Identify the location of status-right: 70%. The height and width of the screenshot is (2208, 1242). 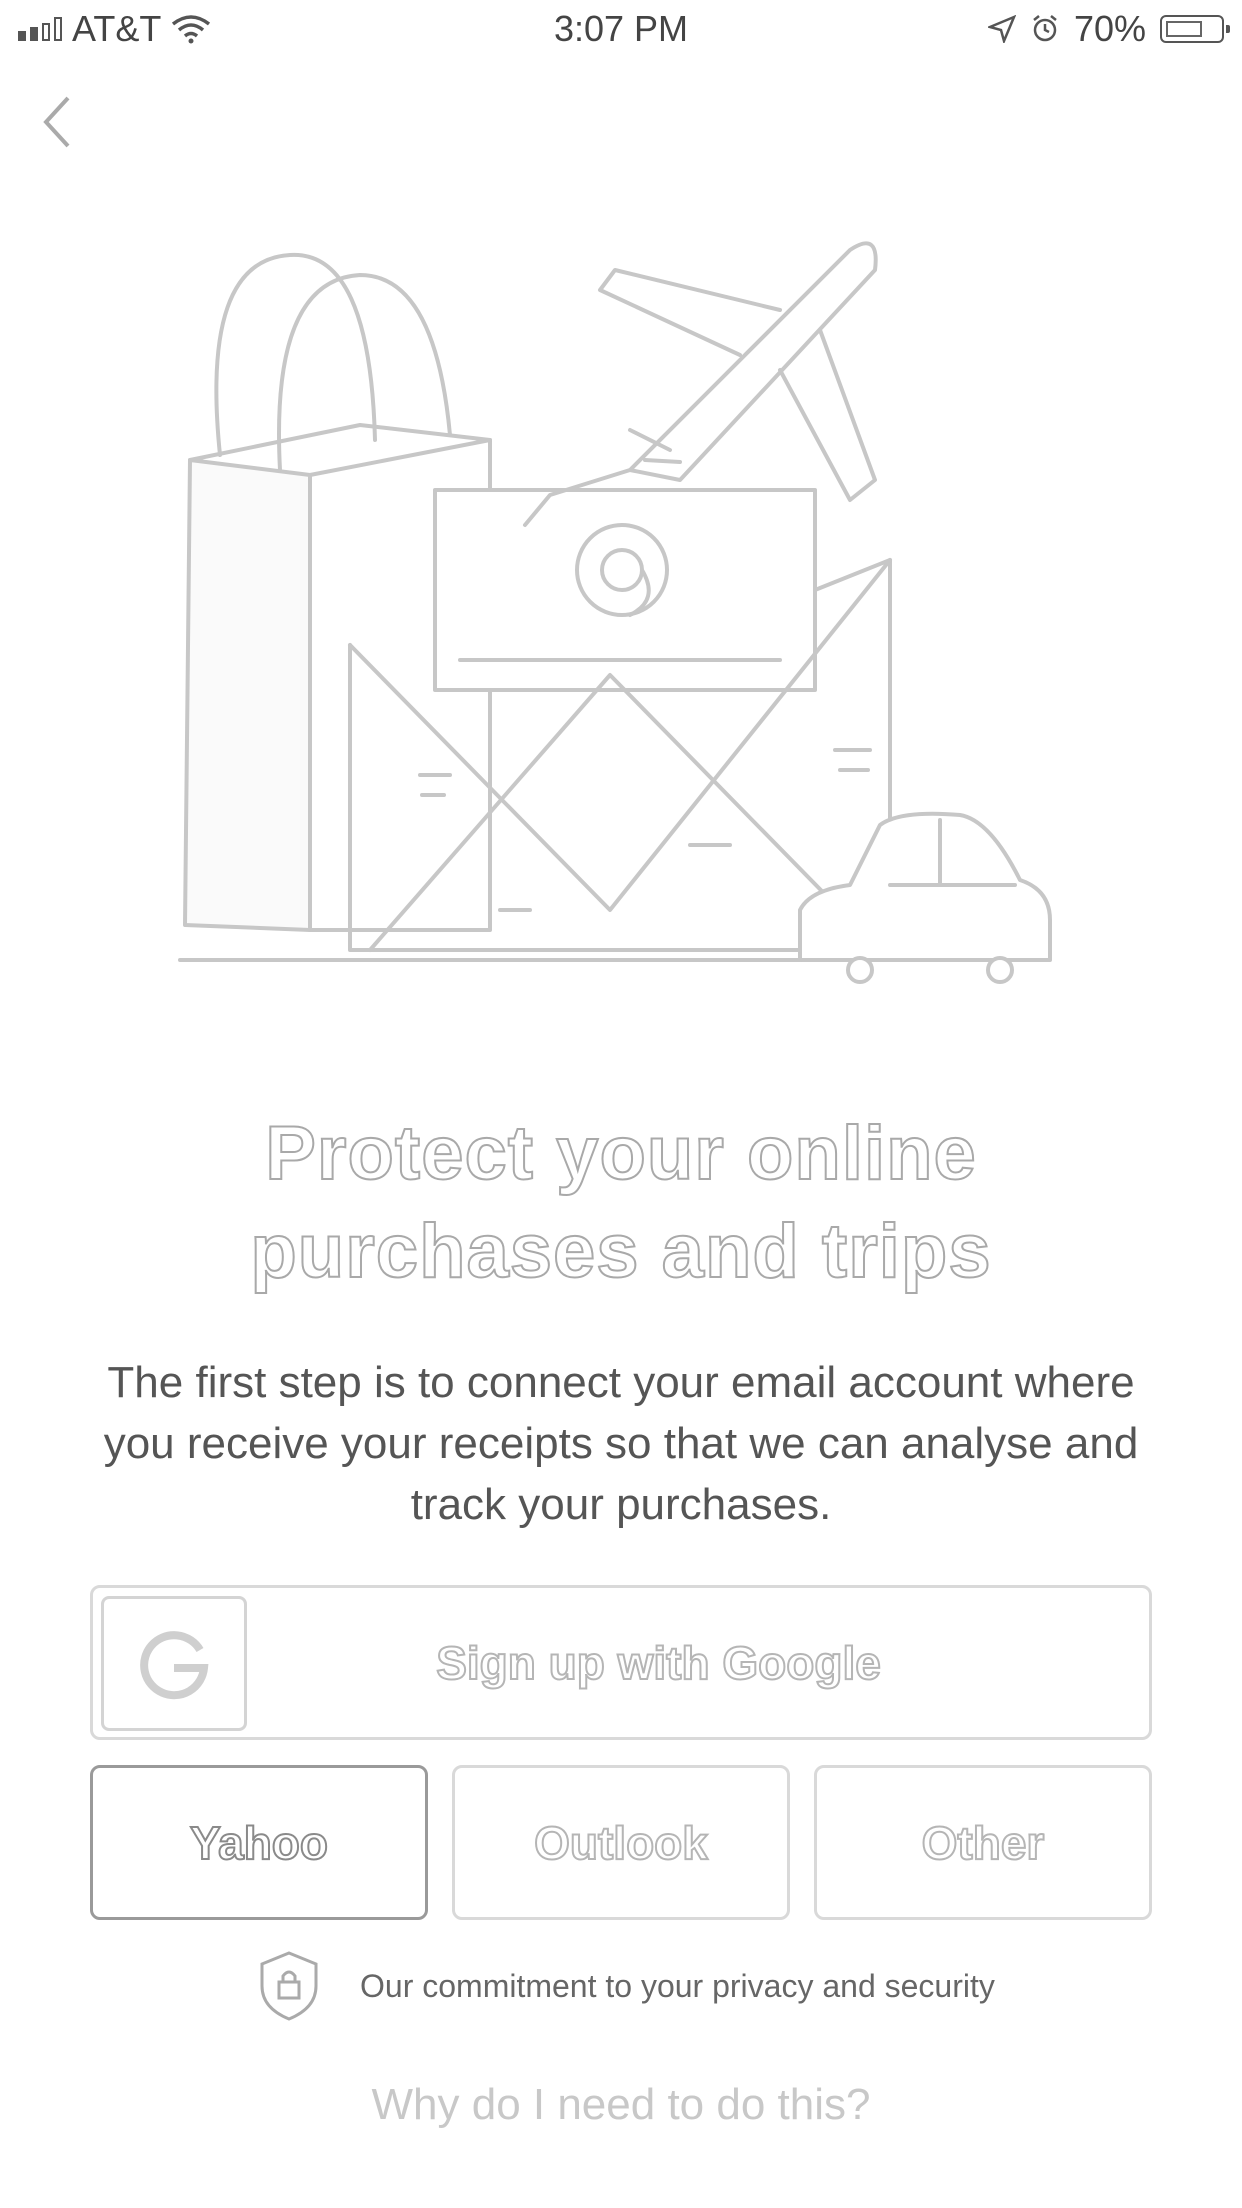
(1108, 29).